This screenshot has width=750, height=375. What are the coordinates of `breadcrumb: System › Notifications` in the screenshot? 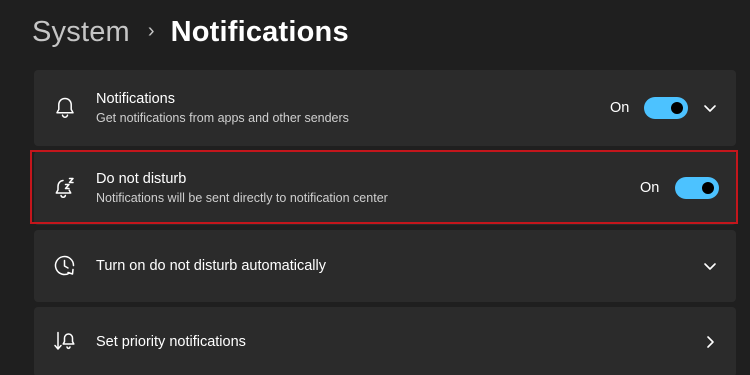 It's located at (190, 32).